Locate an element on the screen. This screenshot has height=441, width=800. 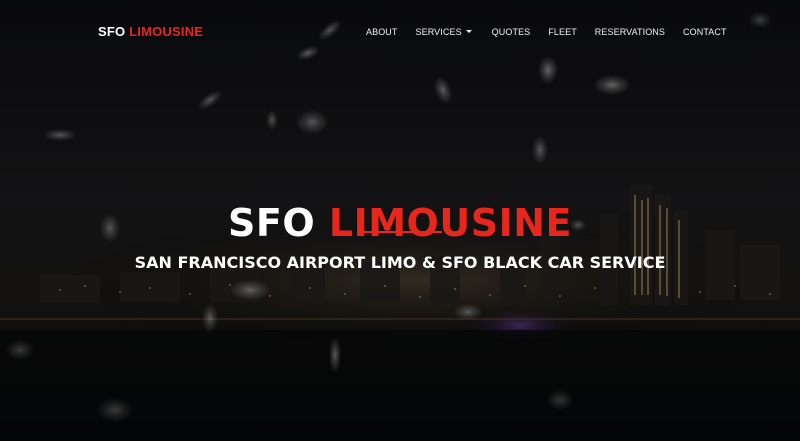
hero-title: SFO LIMOUSINE is located at coordinates (400, 223).